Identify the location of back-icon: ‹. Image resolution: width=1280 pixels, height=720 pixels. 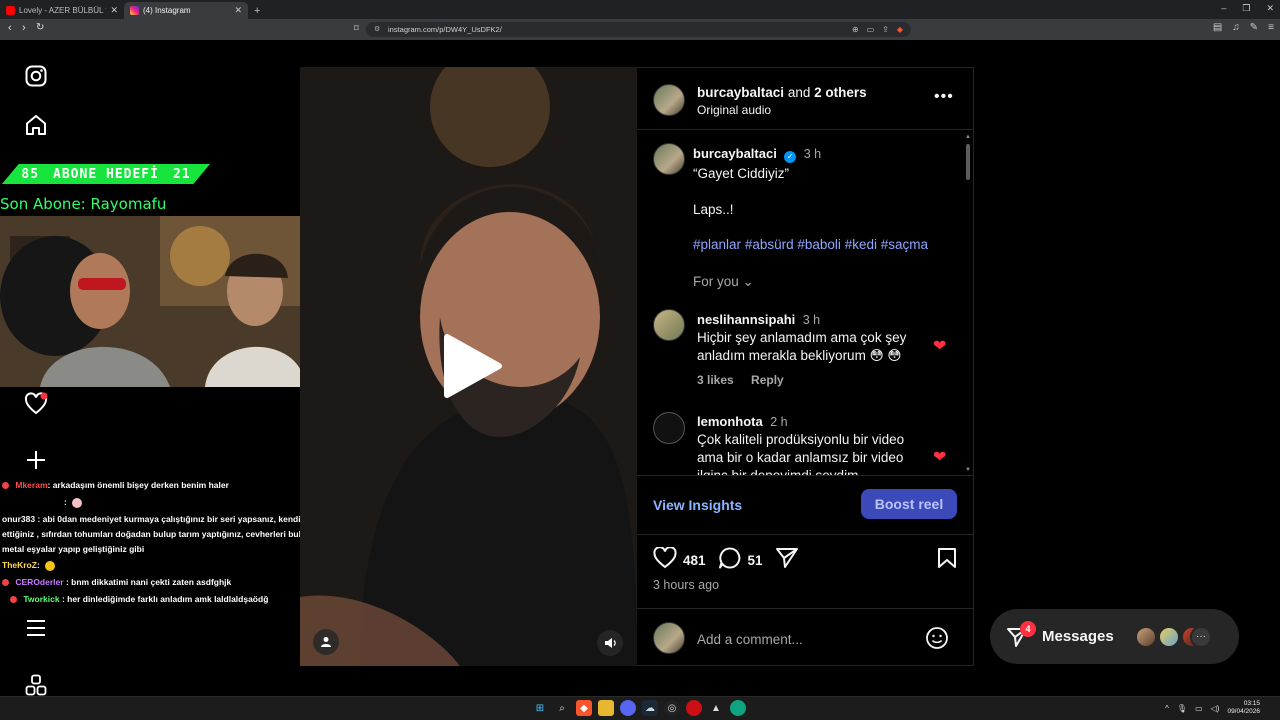
(10, 28).